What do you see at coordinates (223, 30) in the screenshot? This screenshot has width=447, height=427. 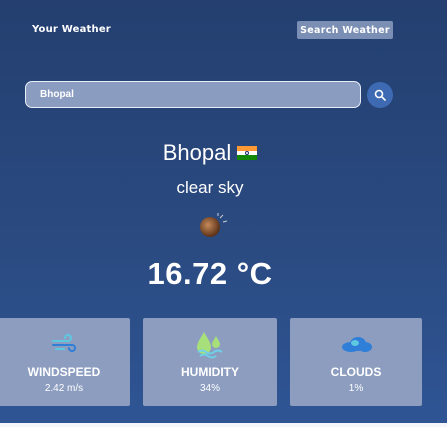 I see `top-nav: Your Weather Search Weather` at bounding box center [223, 30].